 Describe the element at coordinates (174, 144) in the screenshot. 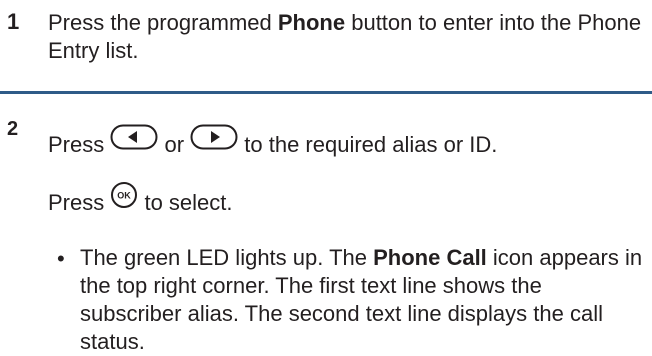

I see `instruction-text: or` at that location.